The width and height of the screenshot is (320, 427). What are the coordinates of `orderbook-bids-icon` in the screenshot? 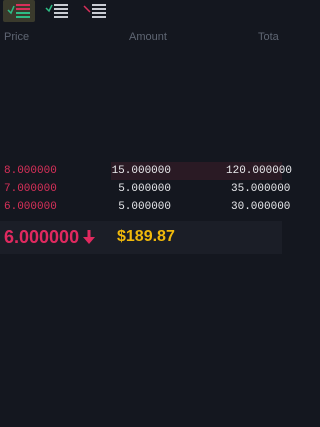 It's located at (56, 11).